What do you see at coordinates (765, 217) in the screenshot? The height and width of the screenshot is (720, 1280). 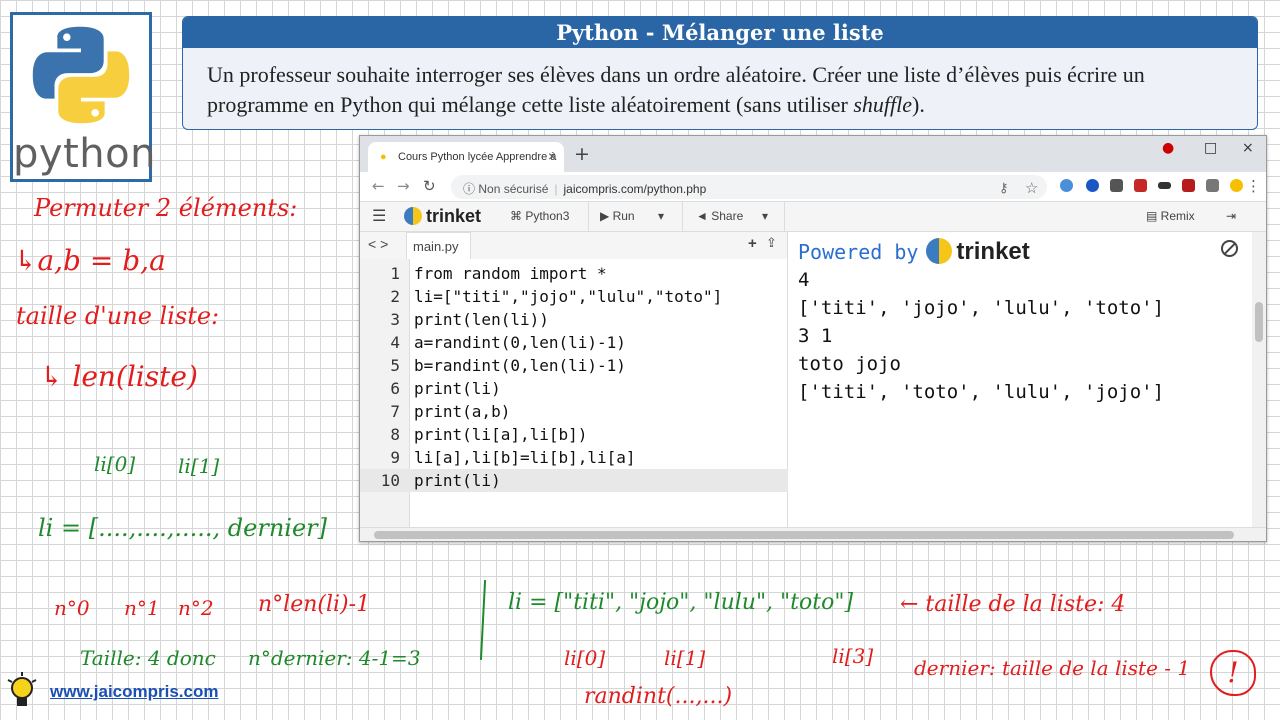 I see `share-dropdown-icon: ▾` at bounding box center [765, 217].